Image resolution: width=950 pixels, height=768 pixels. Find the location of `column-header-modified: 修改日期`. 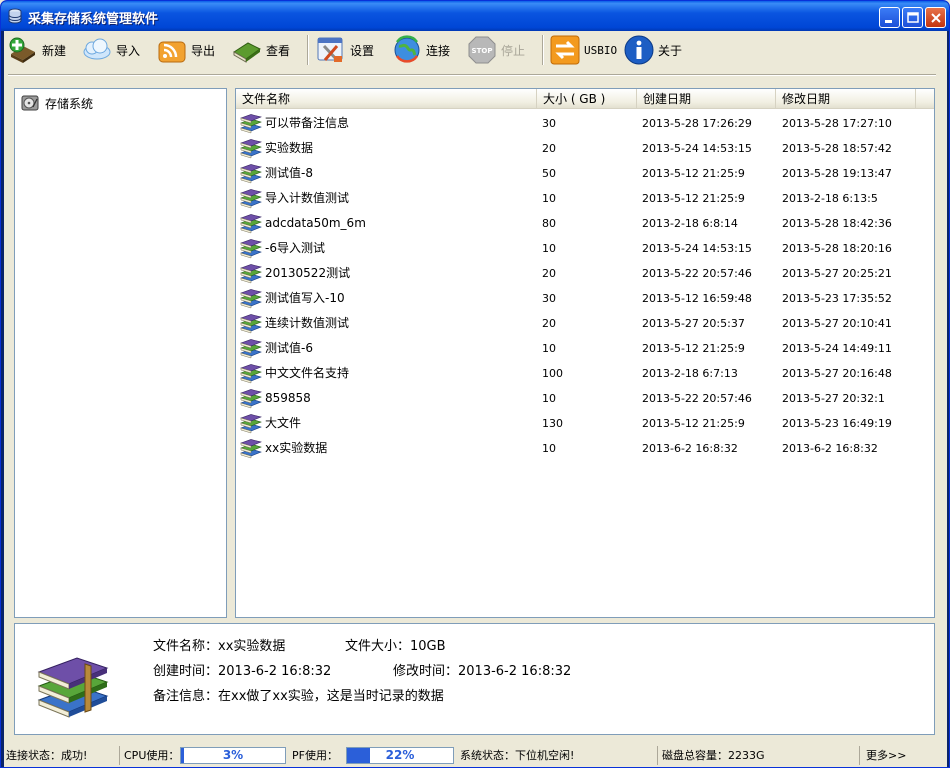

column-header-modified: 修改日期 is located at coordinates (846, 99).